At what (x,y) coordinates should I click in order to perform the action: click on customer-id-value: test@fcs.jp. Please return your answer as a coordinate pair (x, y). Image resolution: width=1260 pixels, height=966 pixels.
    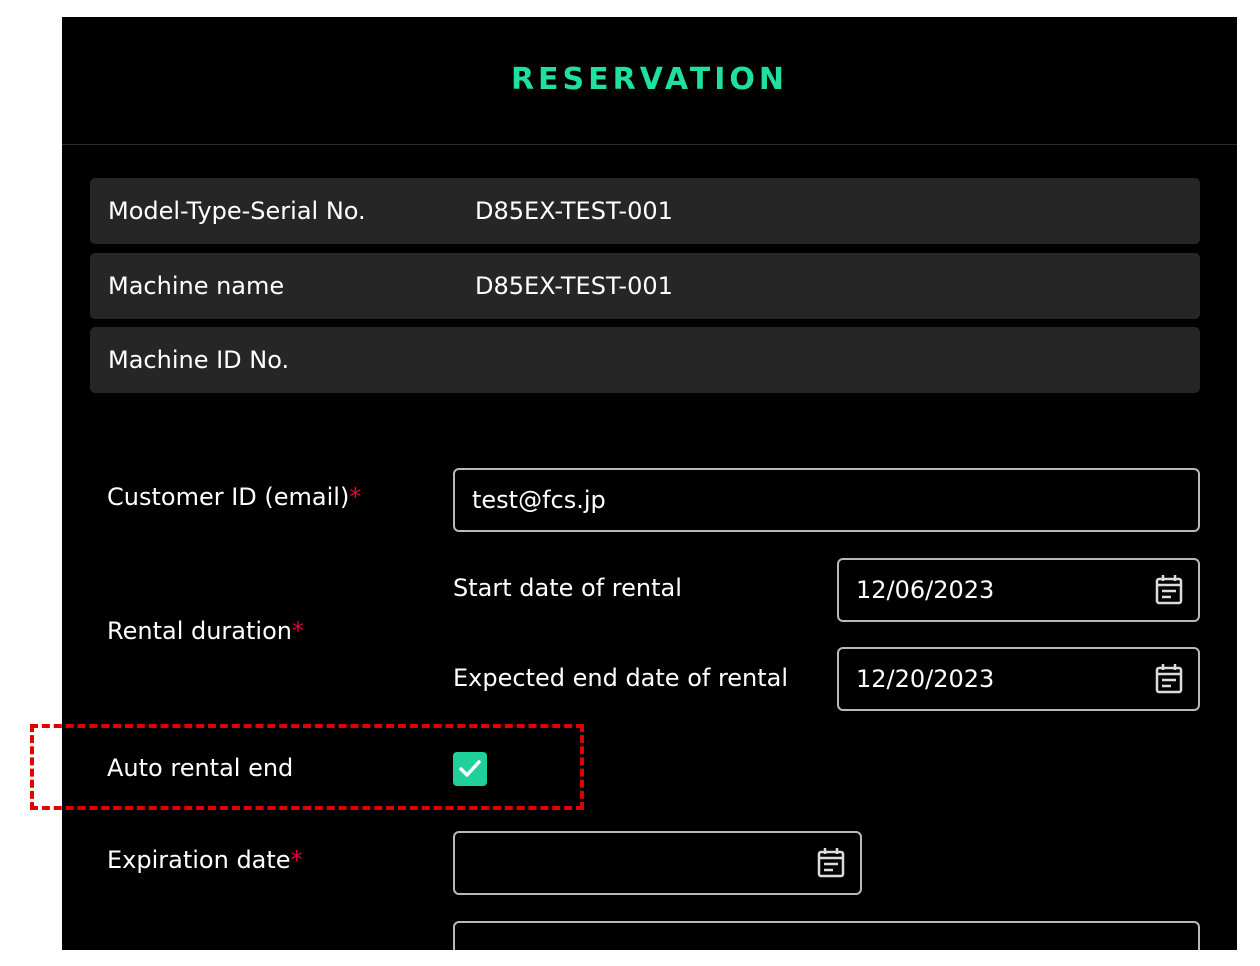
    Looking at the image, I should click on (539, 500).